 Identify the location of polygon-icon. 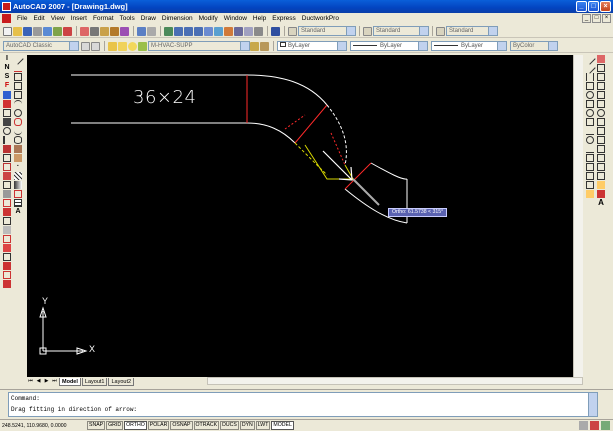
(18, 86).